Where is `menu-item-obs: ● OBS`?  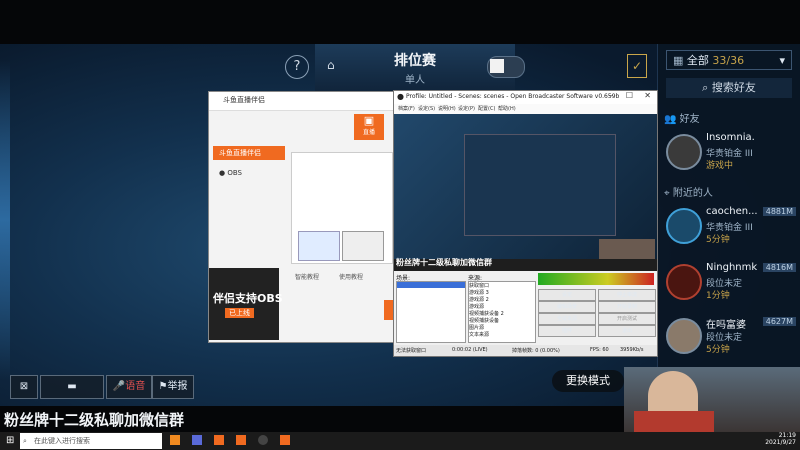 menu-item-obs: ● OBS is located at coordinates (249, 173).